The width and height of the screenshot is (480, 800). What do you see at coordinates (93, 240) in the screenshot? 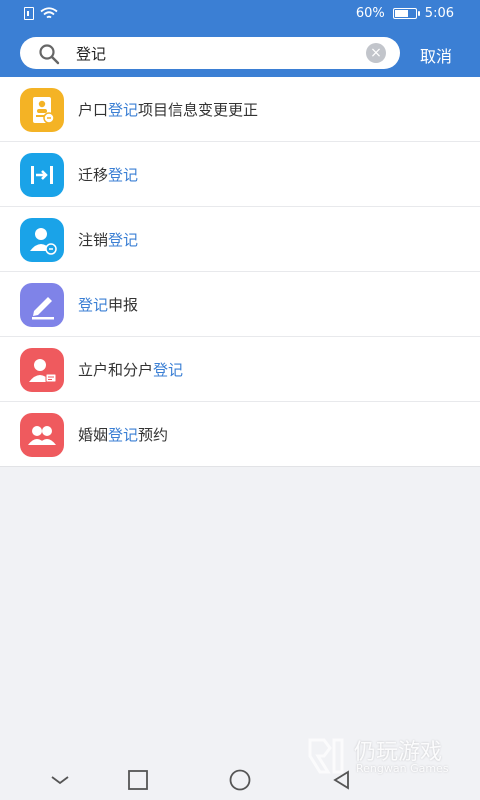
I see `label-text: 注销` at bounding box center [93, 240].